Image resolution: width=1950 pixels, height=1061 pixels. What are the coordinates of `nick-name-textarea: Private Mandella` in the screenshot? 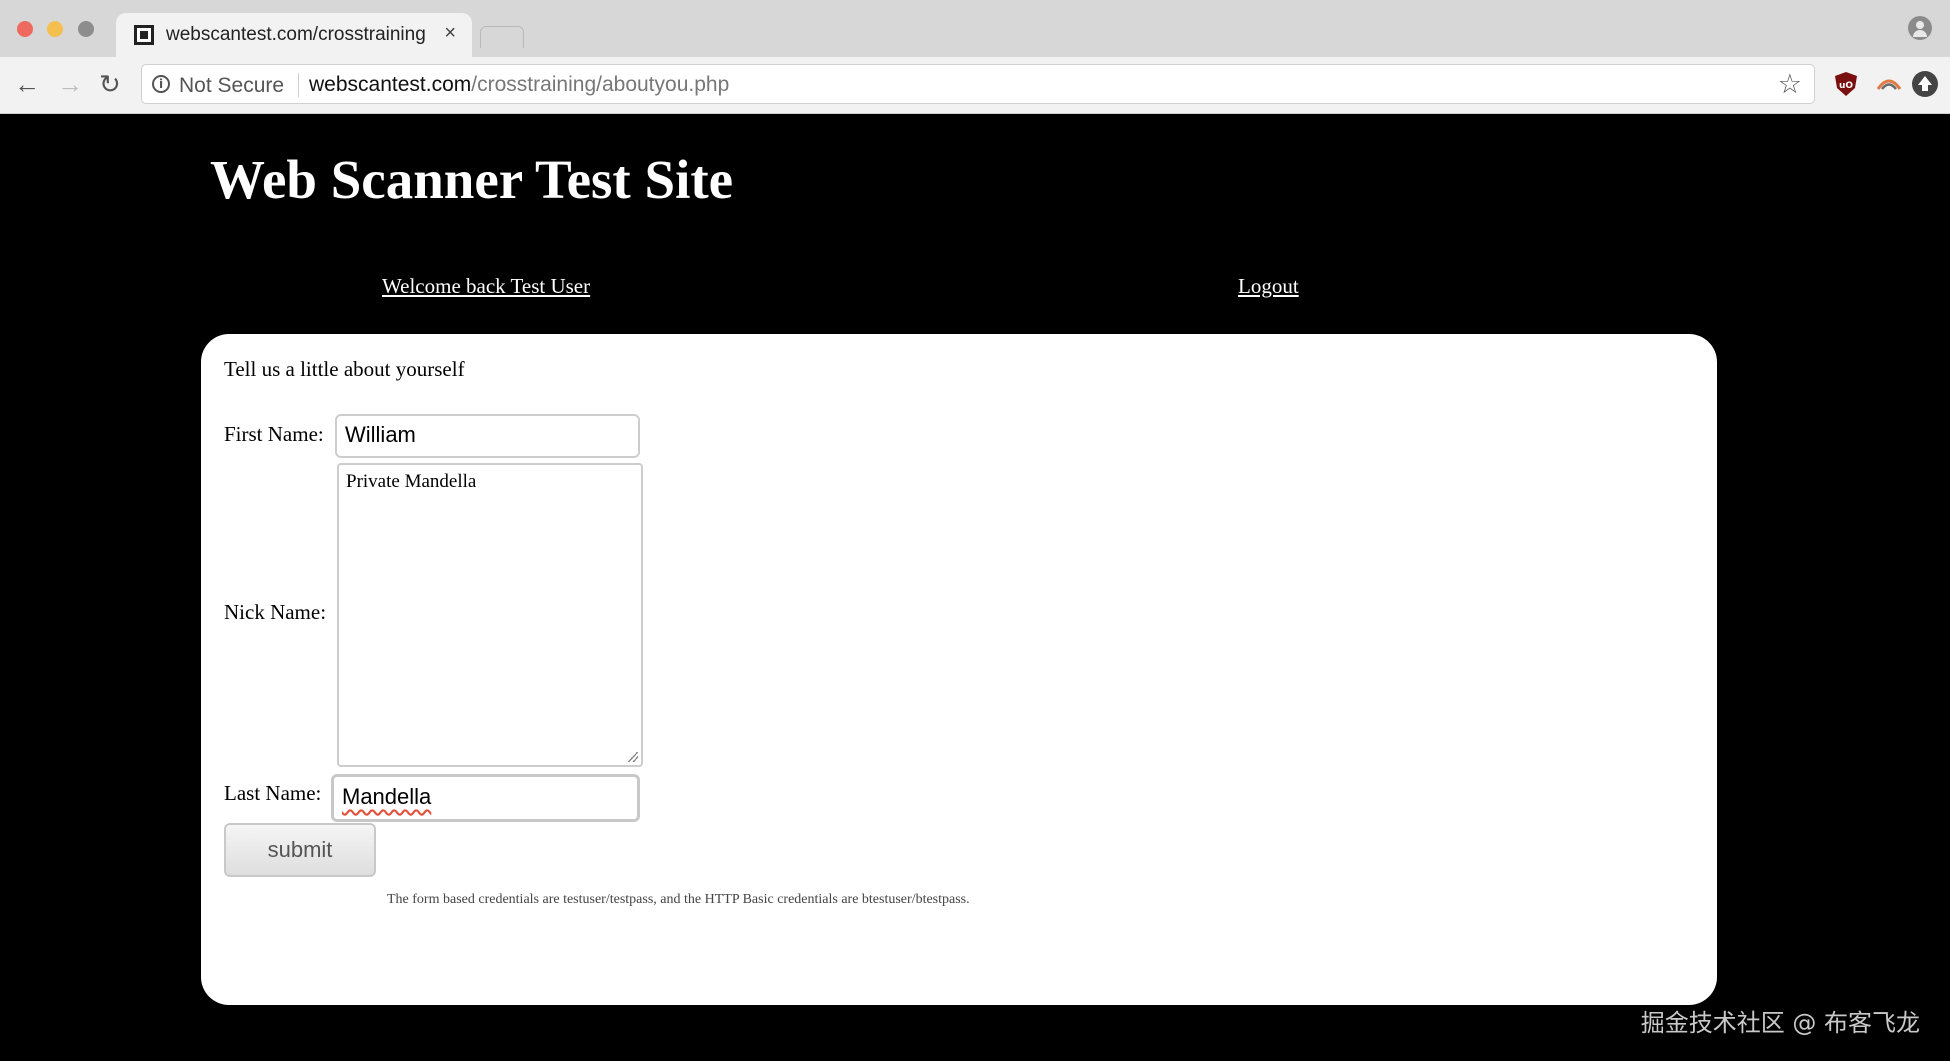 It's located at (490, 615).